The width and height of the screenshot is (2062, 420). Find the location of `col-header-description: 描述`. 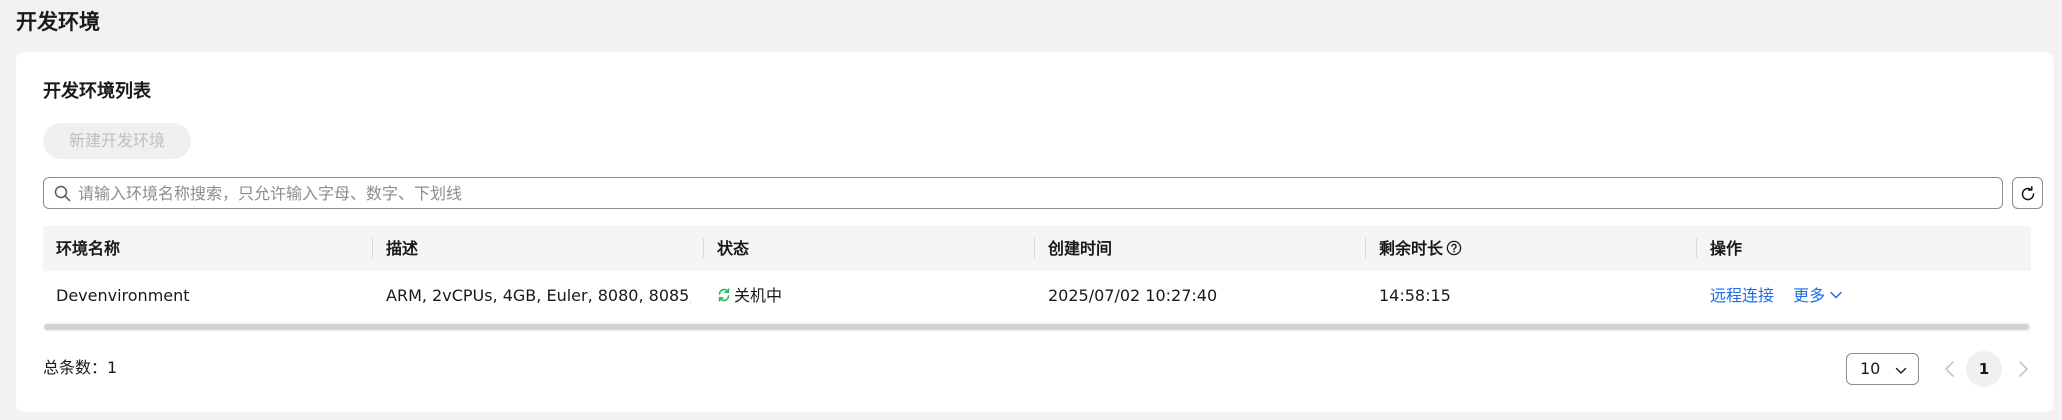

col-header-description: 描述 is located at coordinates (402, 248).